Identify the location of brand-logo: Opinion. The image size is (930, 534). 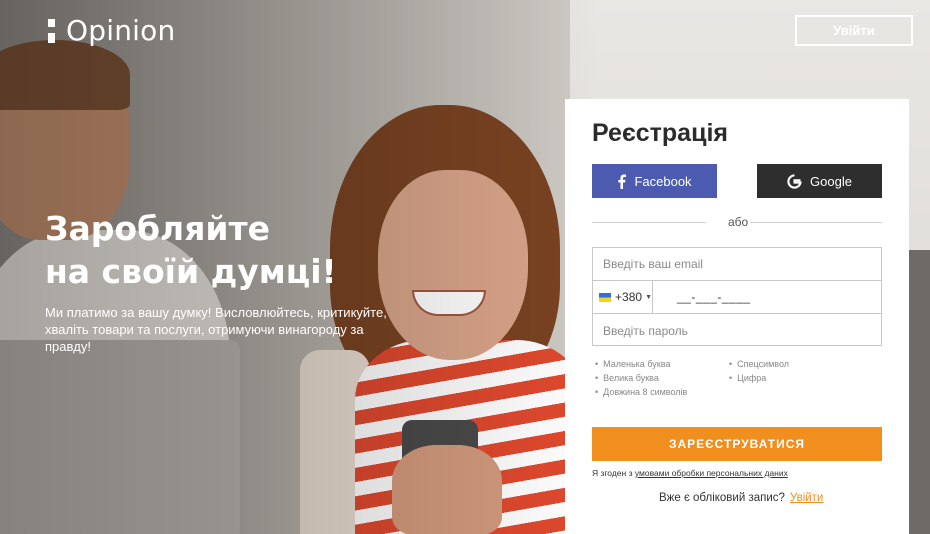
(111, 30).